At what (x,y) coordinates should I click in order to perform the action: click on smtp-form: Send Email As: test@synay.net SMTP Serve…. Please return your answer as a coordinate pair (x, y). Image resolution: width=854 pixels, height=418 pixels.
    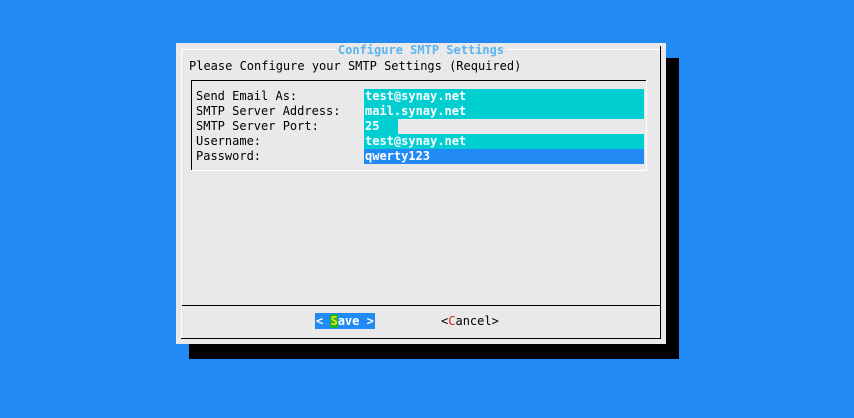
    Looking at the image, I should click on (419, 125).